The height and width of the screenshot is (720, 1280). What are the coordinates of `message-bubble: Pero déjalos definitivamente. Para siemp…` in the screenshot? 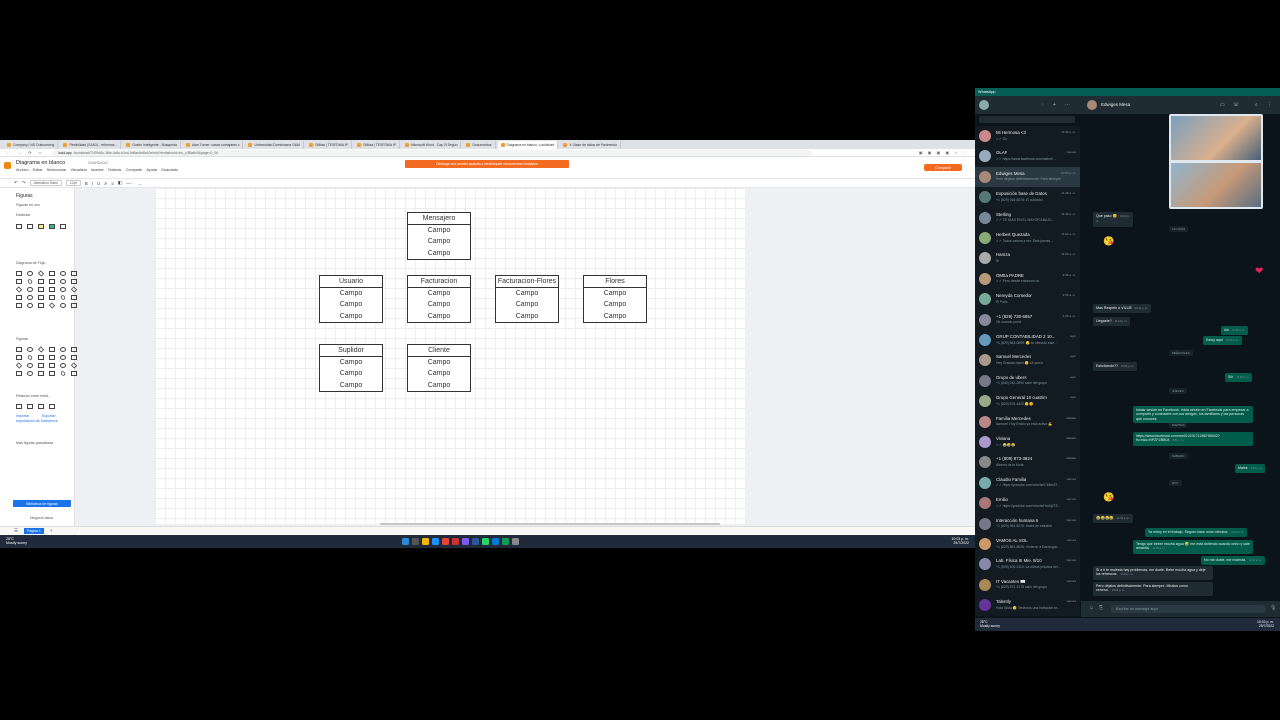 It's located at (1153, 589).